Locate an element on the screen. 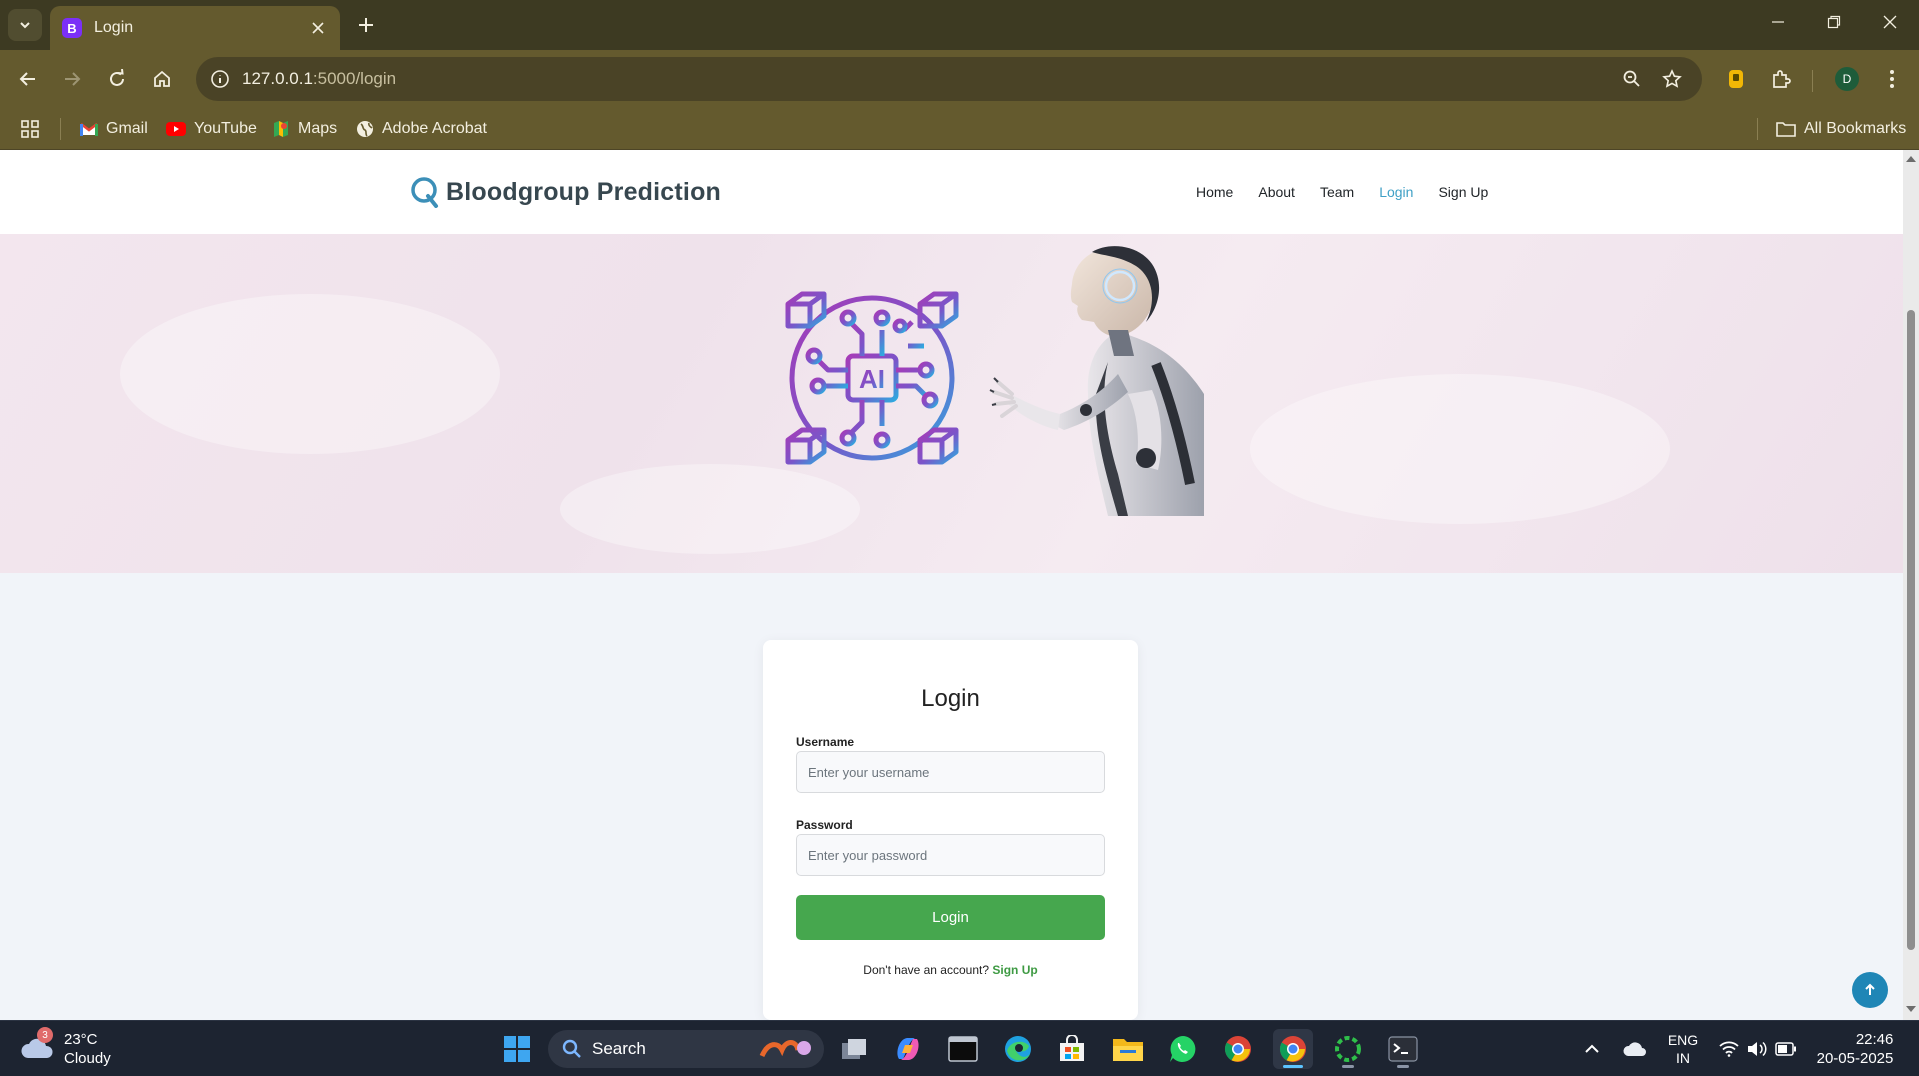 Image resolution: width=1919 pixels, height=1076 pixels. chevron-up-icon is located at coordinates (1592, 1048).